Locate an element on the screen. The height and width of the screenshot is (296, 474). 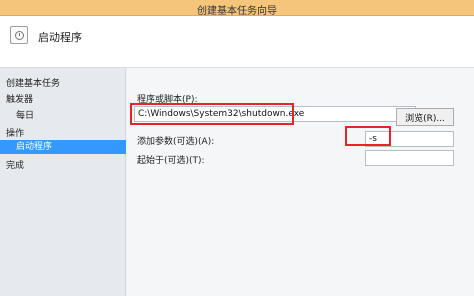
nav-item-action: 操作 is located at coordinates (15, 132).